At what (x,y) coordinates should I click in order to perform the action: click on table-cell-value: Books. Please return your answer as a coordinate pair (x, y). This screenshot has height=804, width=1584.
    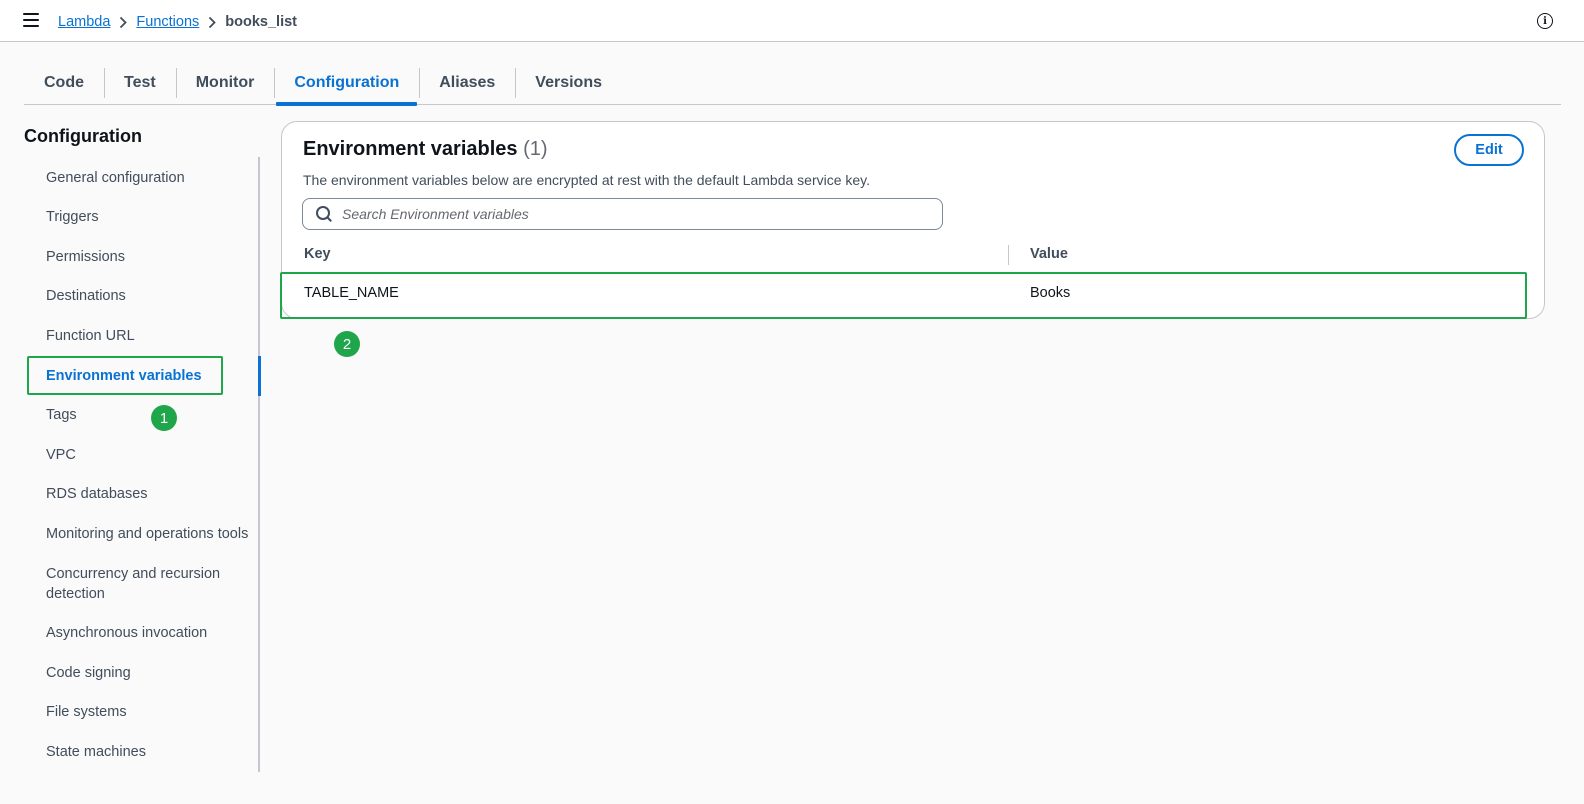
    Looking at the image, I should click on (1050, 293).